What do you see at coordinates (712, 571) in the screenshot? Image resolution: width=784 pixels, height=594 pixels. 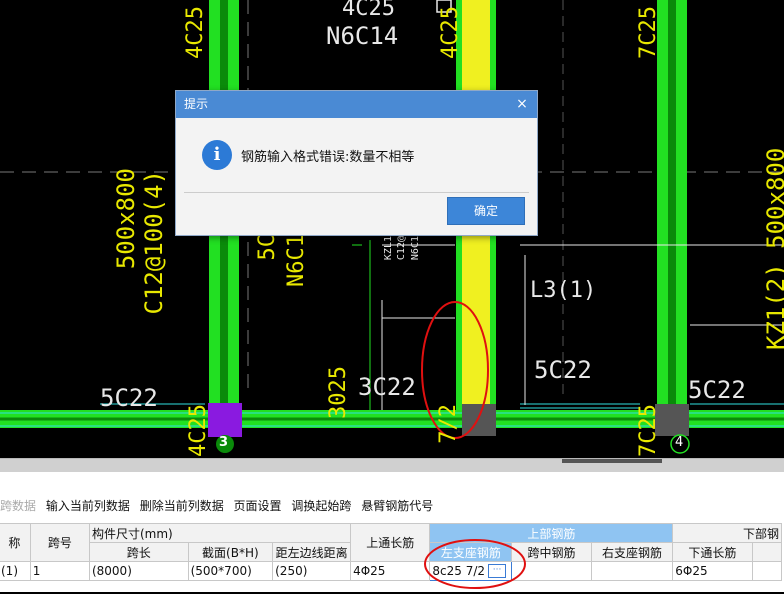 I see `cell-bottom-through: 6Φ25` at bounding box center [712, 571].